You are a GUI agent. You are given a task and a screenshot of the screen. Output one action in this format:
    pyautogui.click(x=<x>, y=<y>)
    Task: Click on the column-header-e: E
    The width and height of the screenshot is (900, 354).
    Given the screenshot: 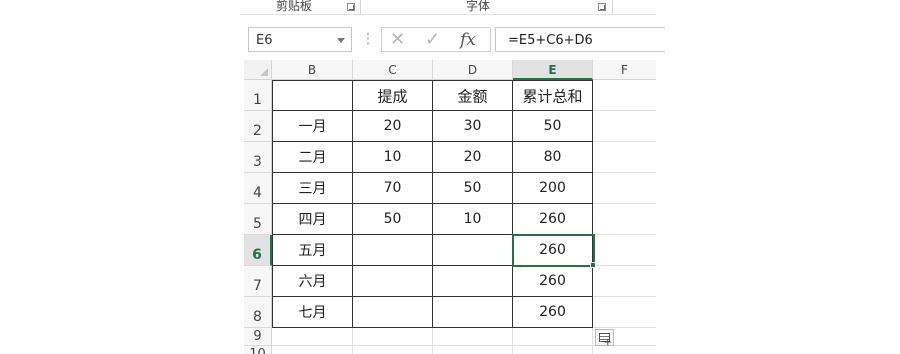 What is the action you would take?
    pyautogui.click(x=553, y=70)
    